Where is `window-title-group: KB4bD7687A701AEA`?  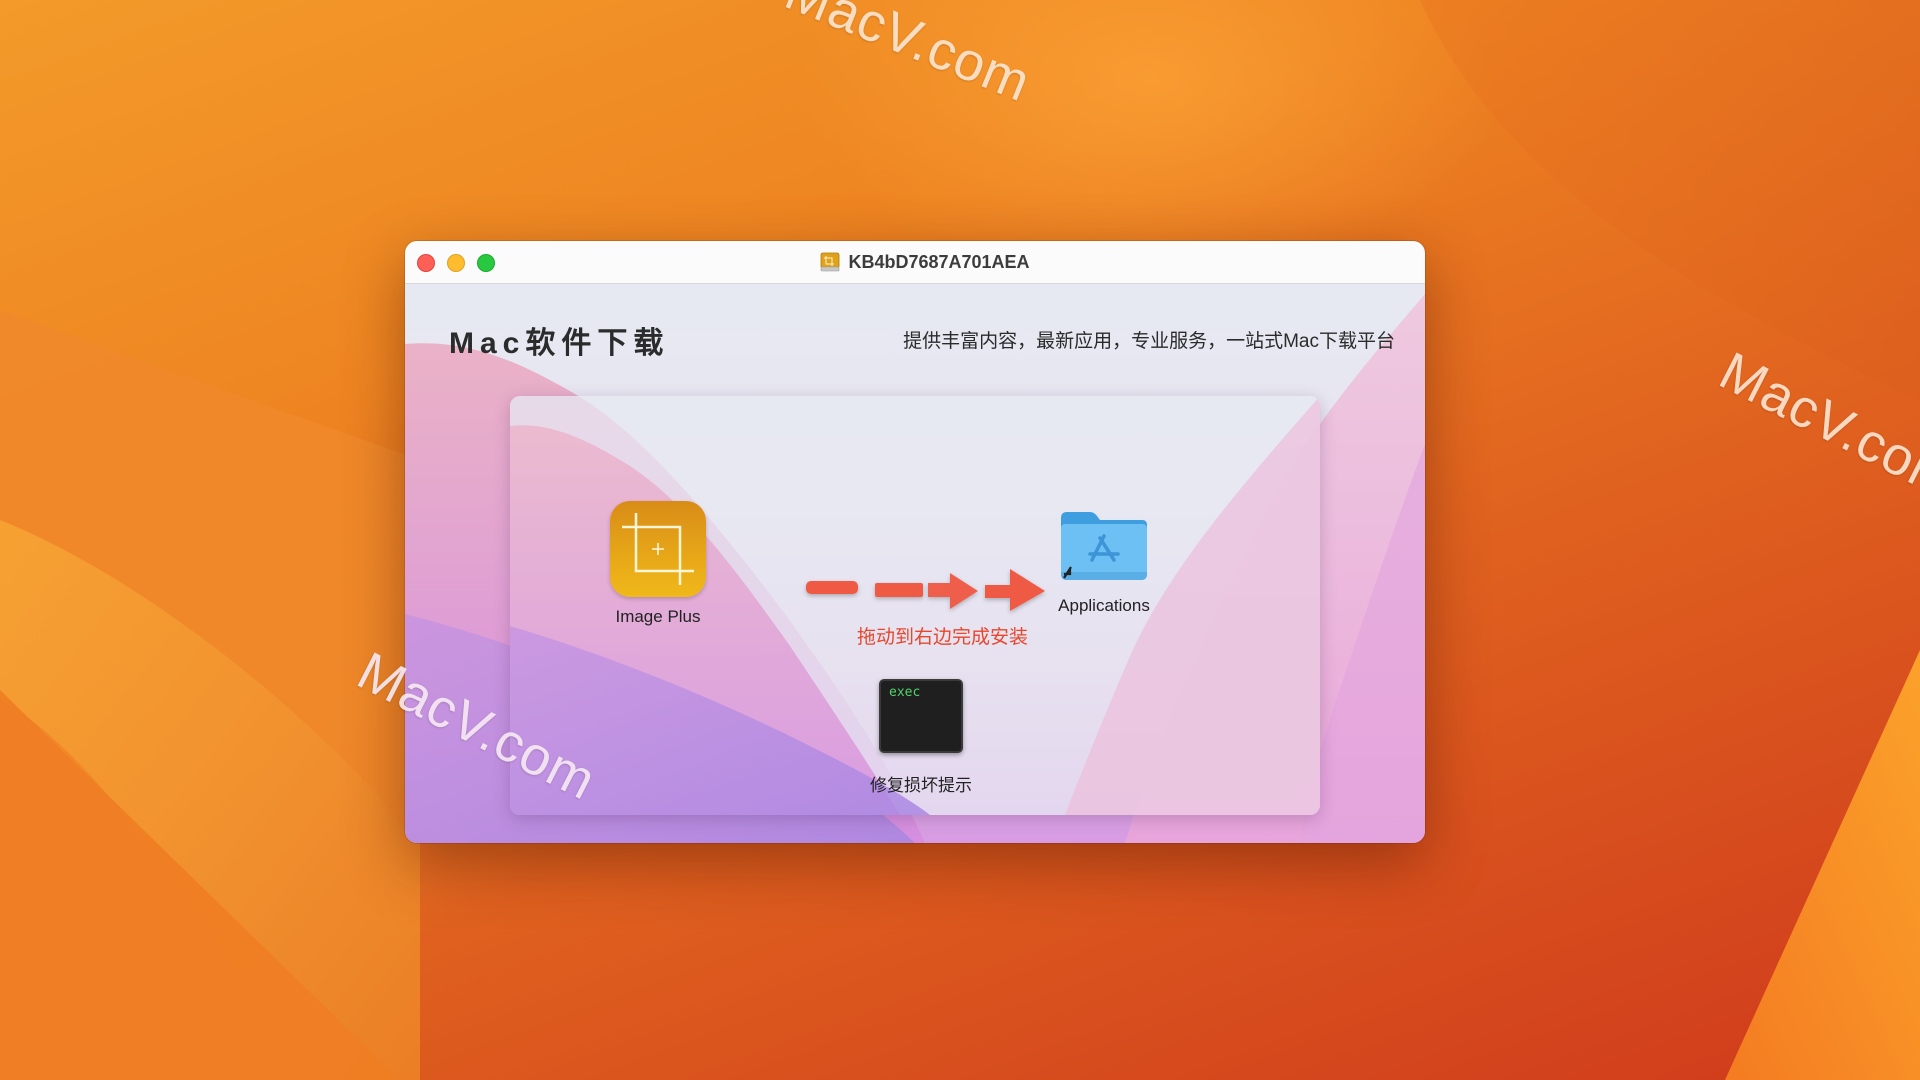 window-title-group: KB4bD7687A701AEA is located at coordinates (915, 262).